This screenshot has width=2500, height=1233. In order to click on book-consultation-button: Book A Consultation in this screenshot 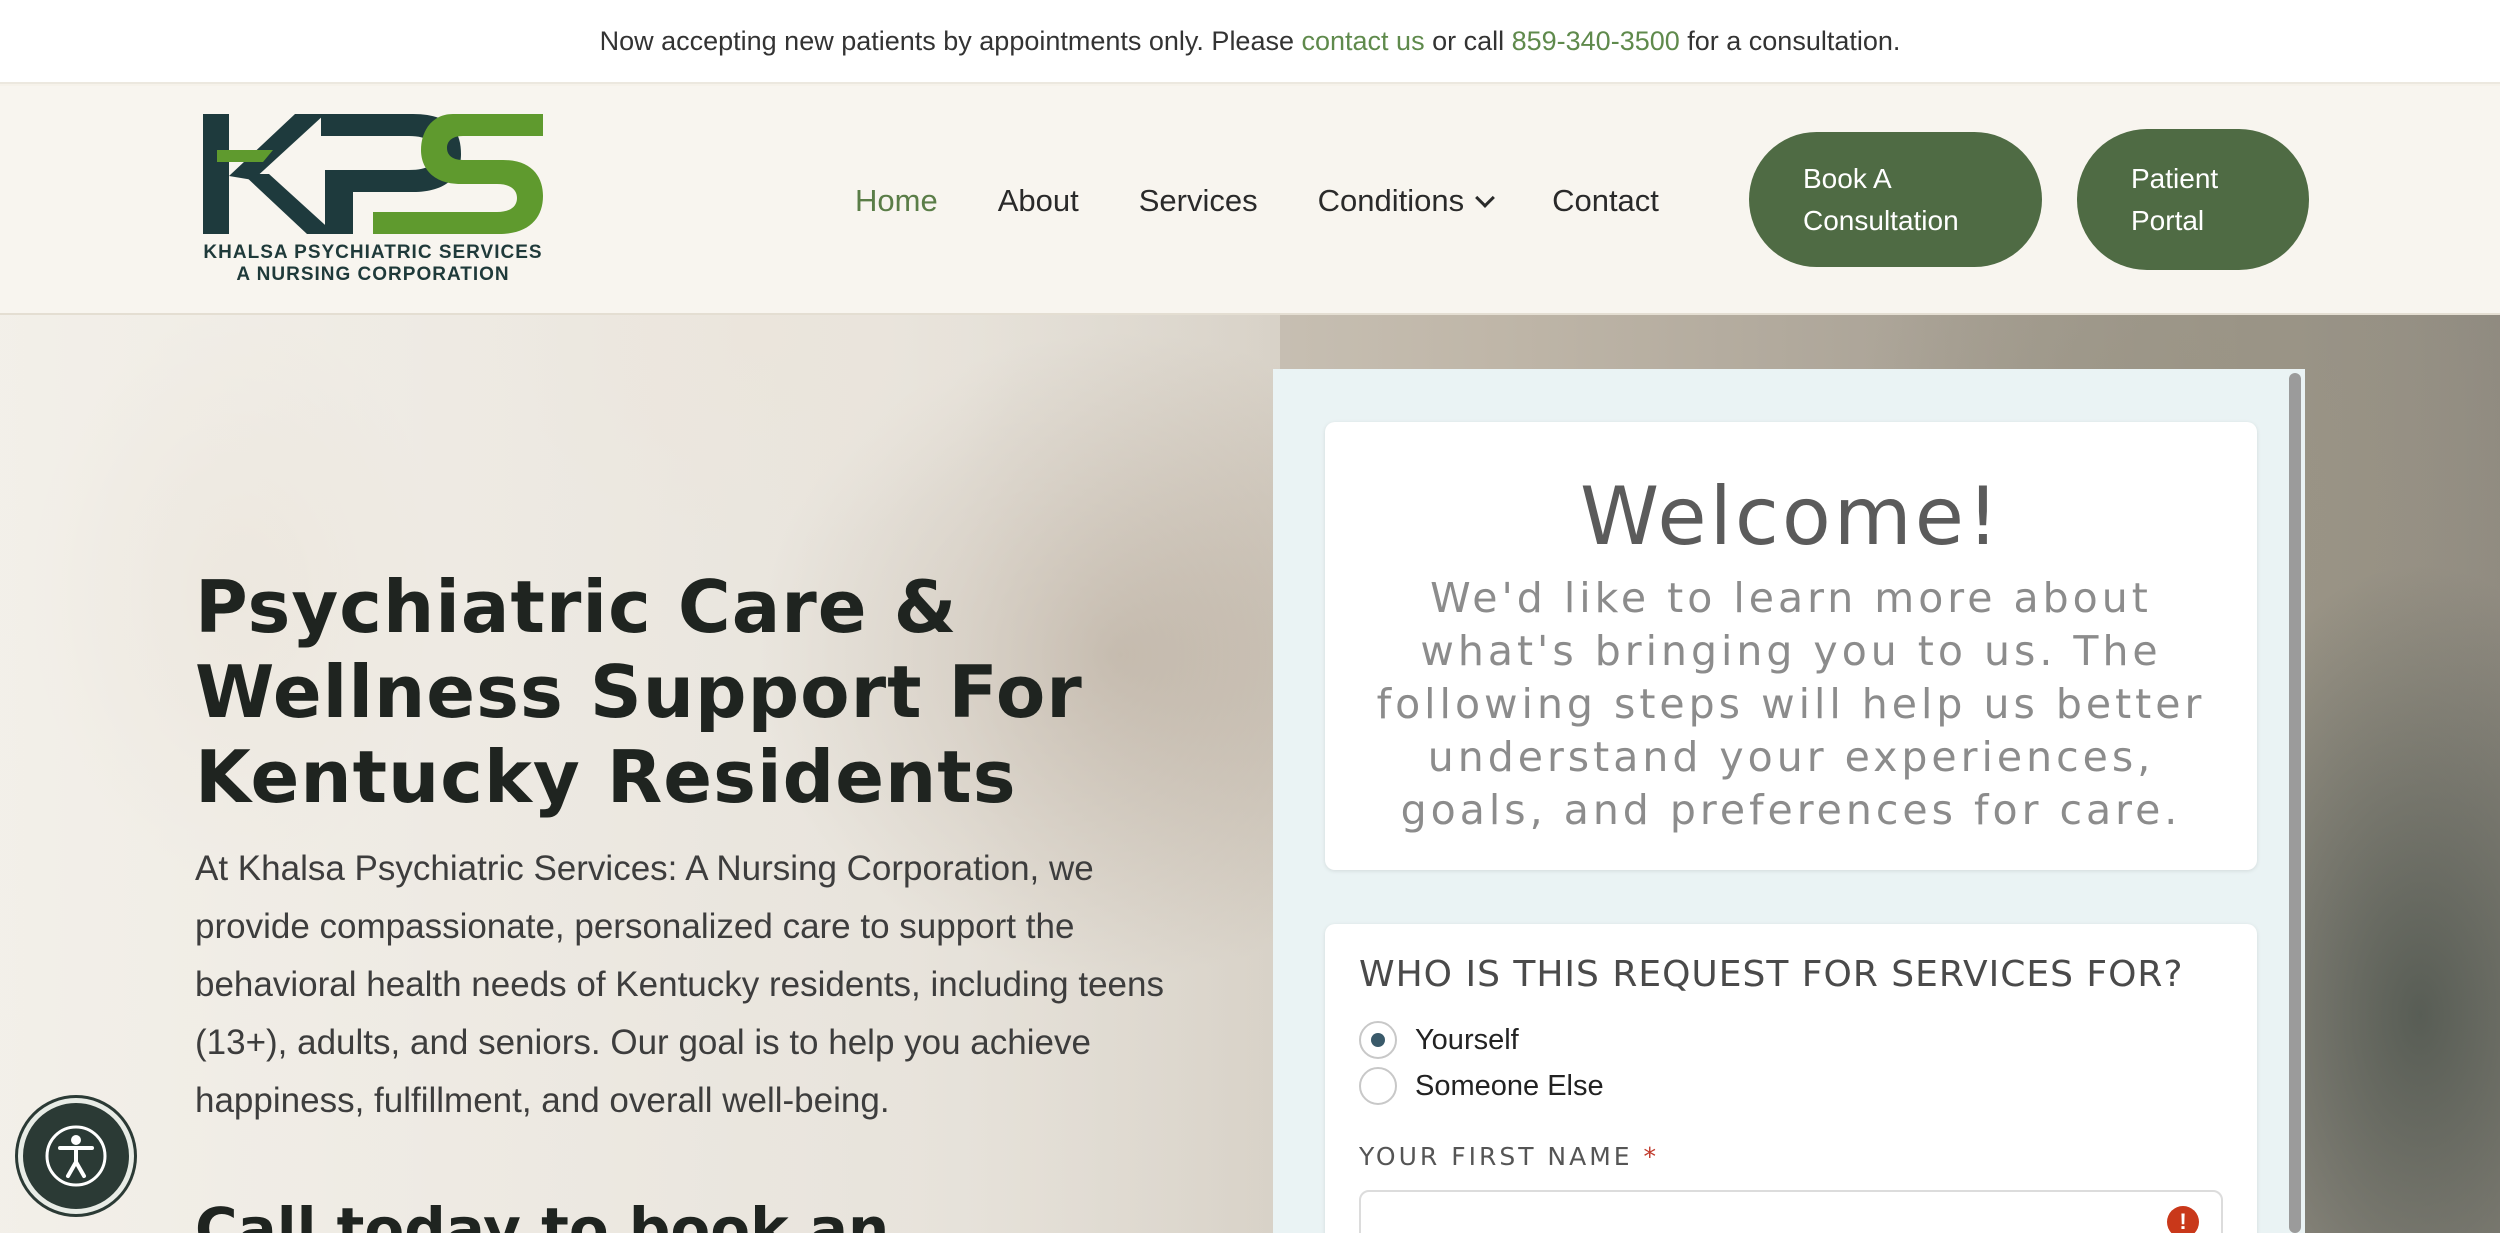, I will do `click(1895, 199)`.